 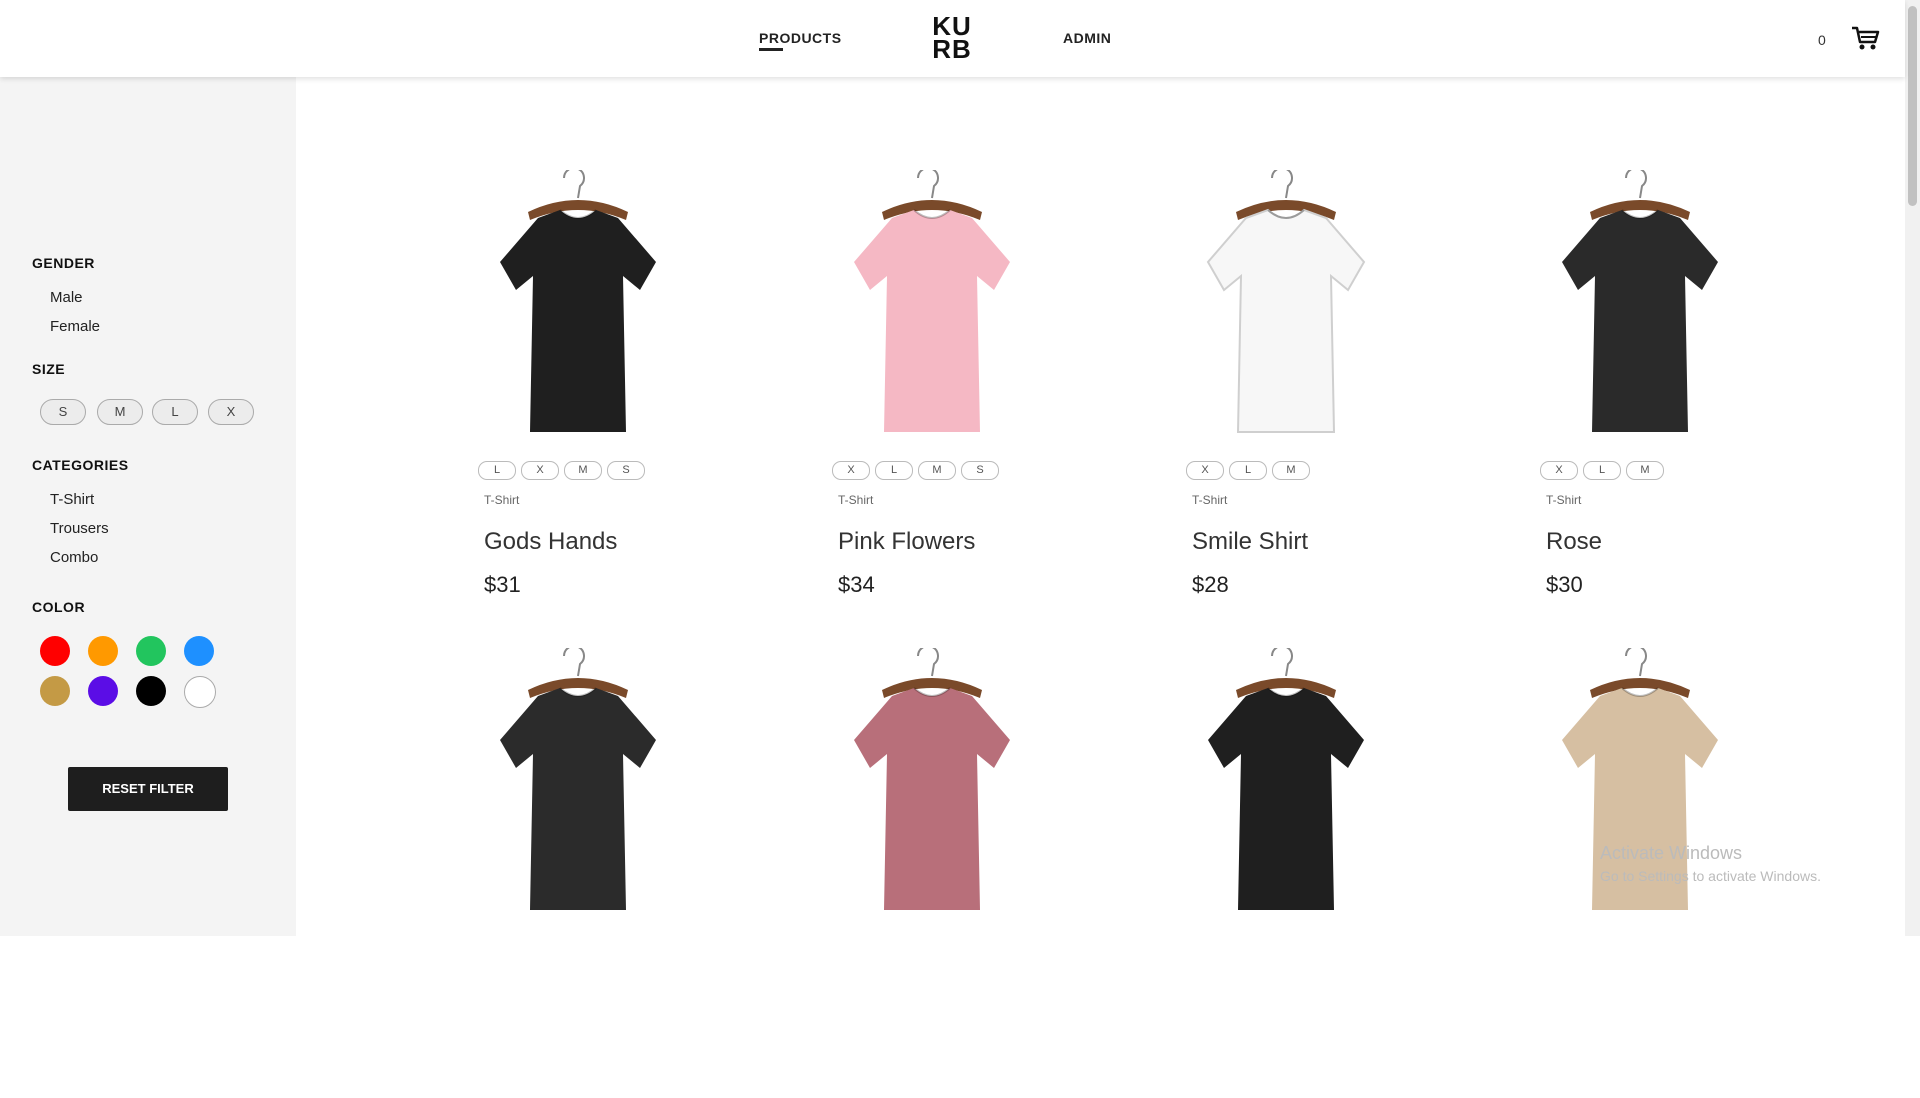 I want to click on scrollbar-thumb, so click(x=1912, y=106).